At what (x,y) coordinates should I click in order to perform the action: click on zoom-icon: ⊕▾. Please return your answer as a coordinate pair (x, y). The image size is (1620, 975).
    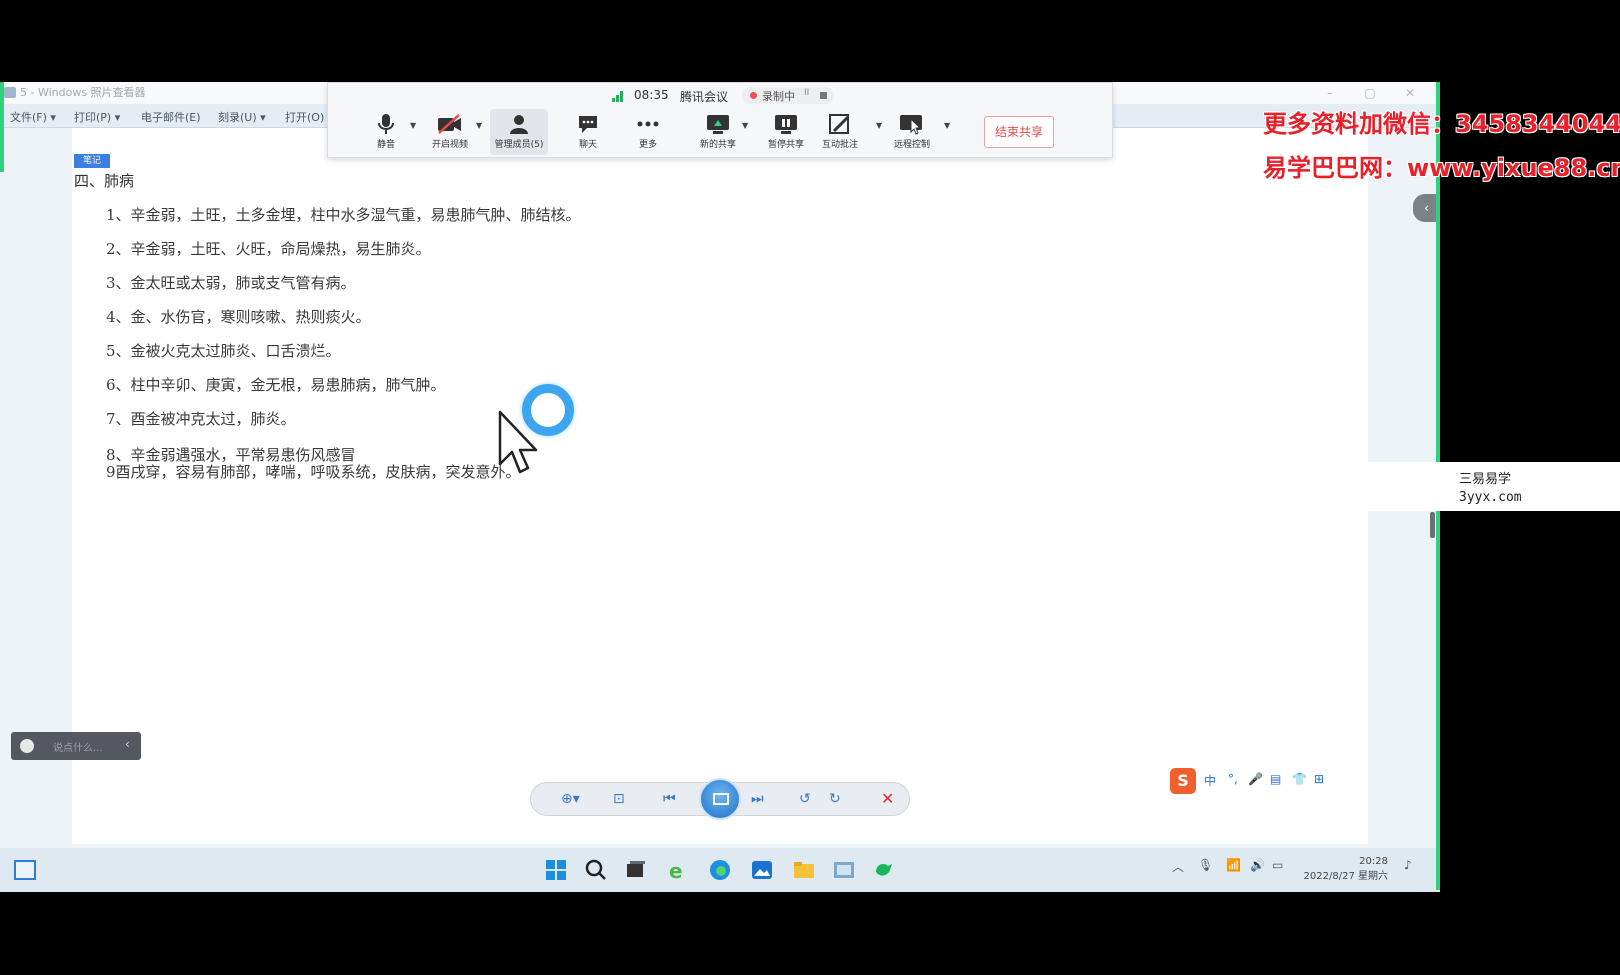
    Looking at the image, I should click on (570, 799).